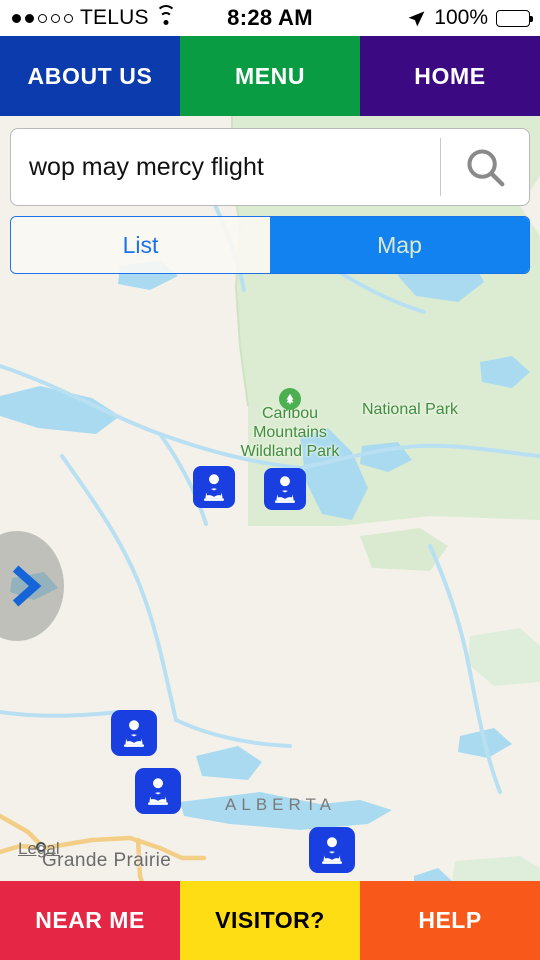 The height and width of the screenshot is (960, 540). I want to click on bottom-button-help-label: HELP, so click(450, 920).